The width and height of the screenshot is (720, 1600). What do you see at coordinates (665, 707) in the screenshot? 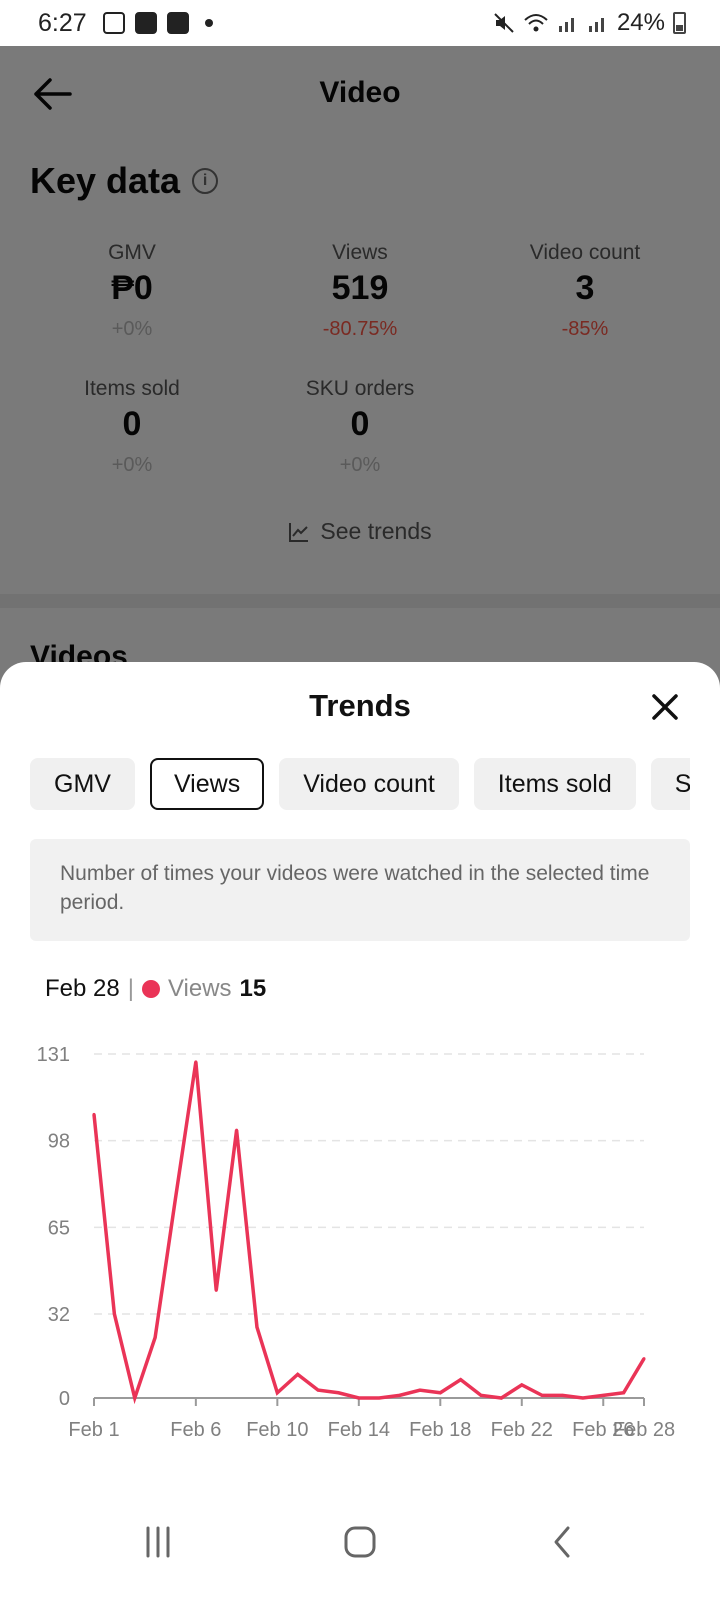
I see `close-icon` at bounding box center [665, 707].